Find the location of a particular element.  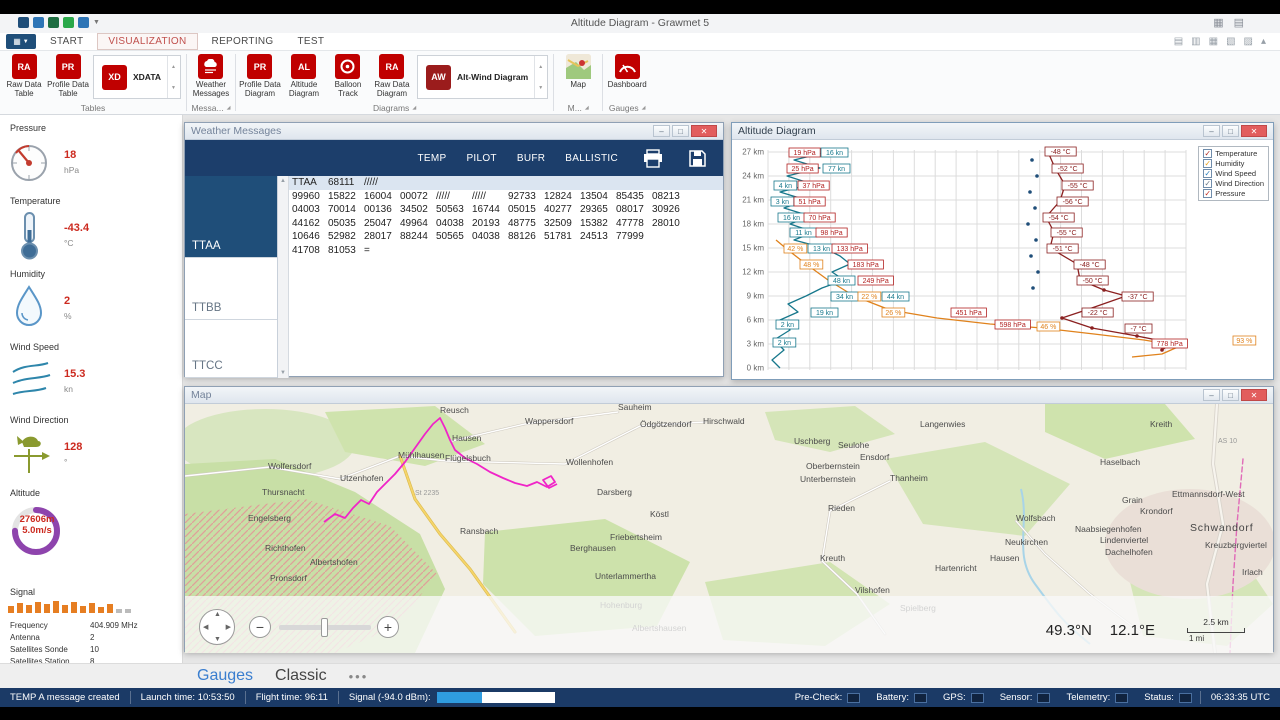

ribbon-tab-start: START is located at coordinates (66, 41).